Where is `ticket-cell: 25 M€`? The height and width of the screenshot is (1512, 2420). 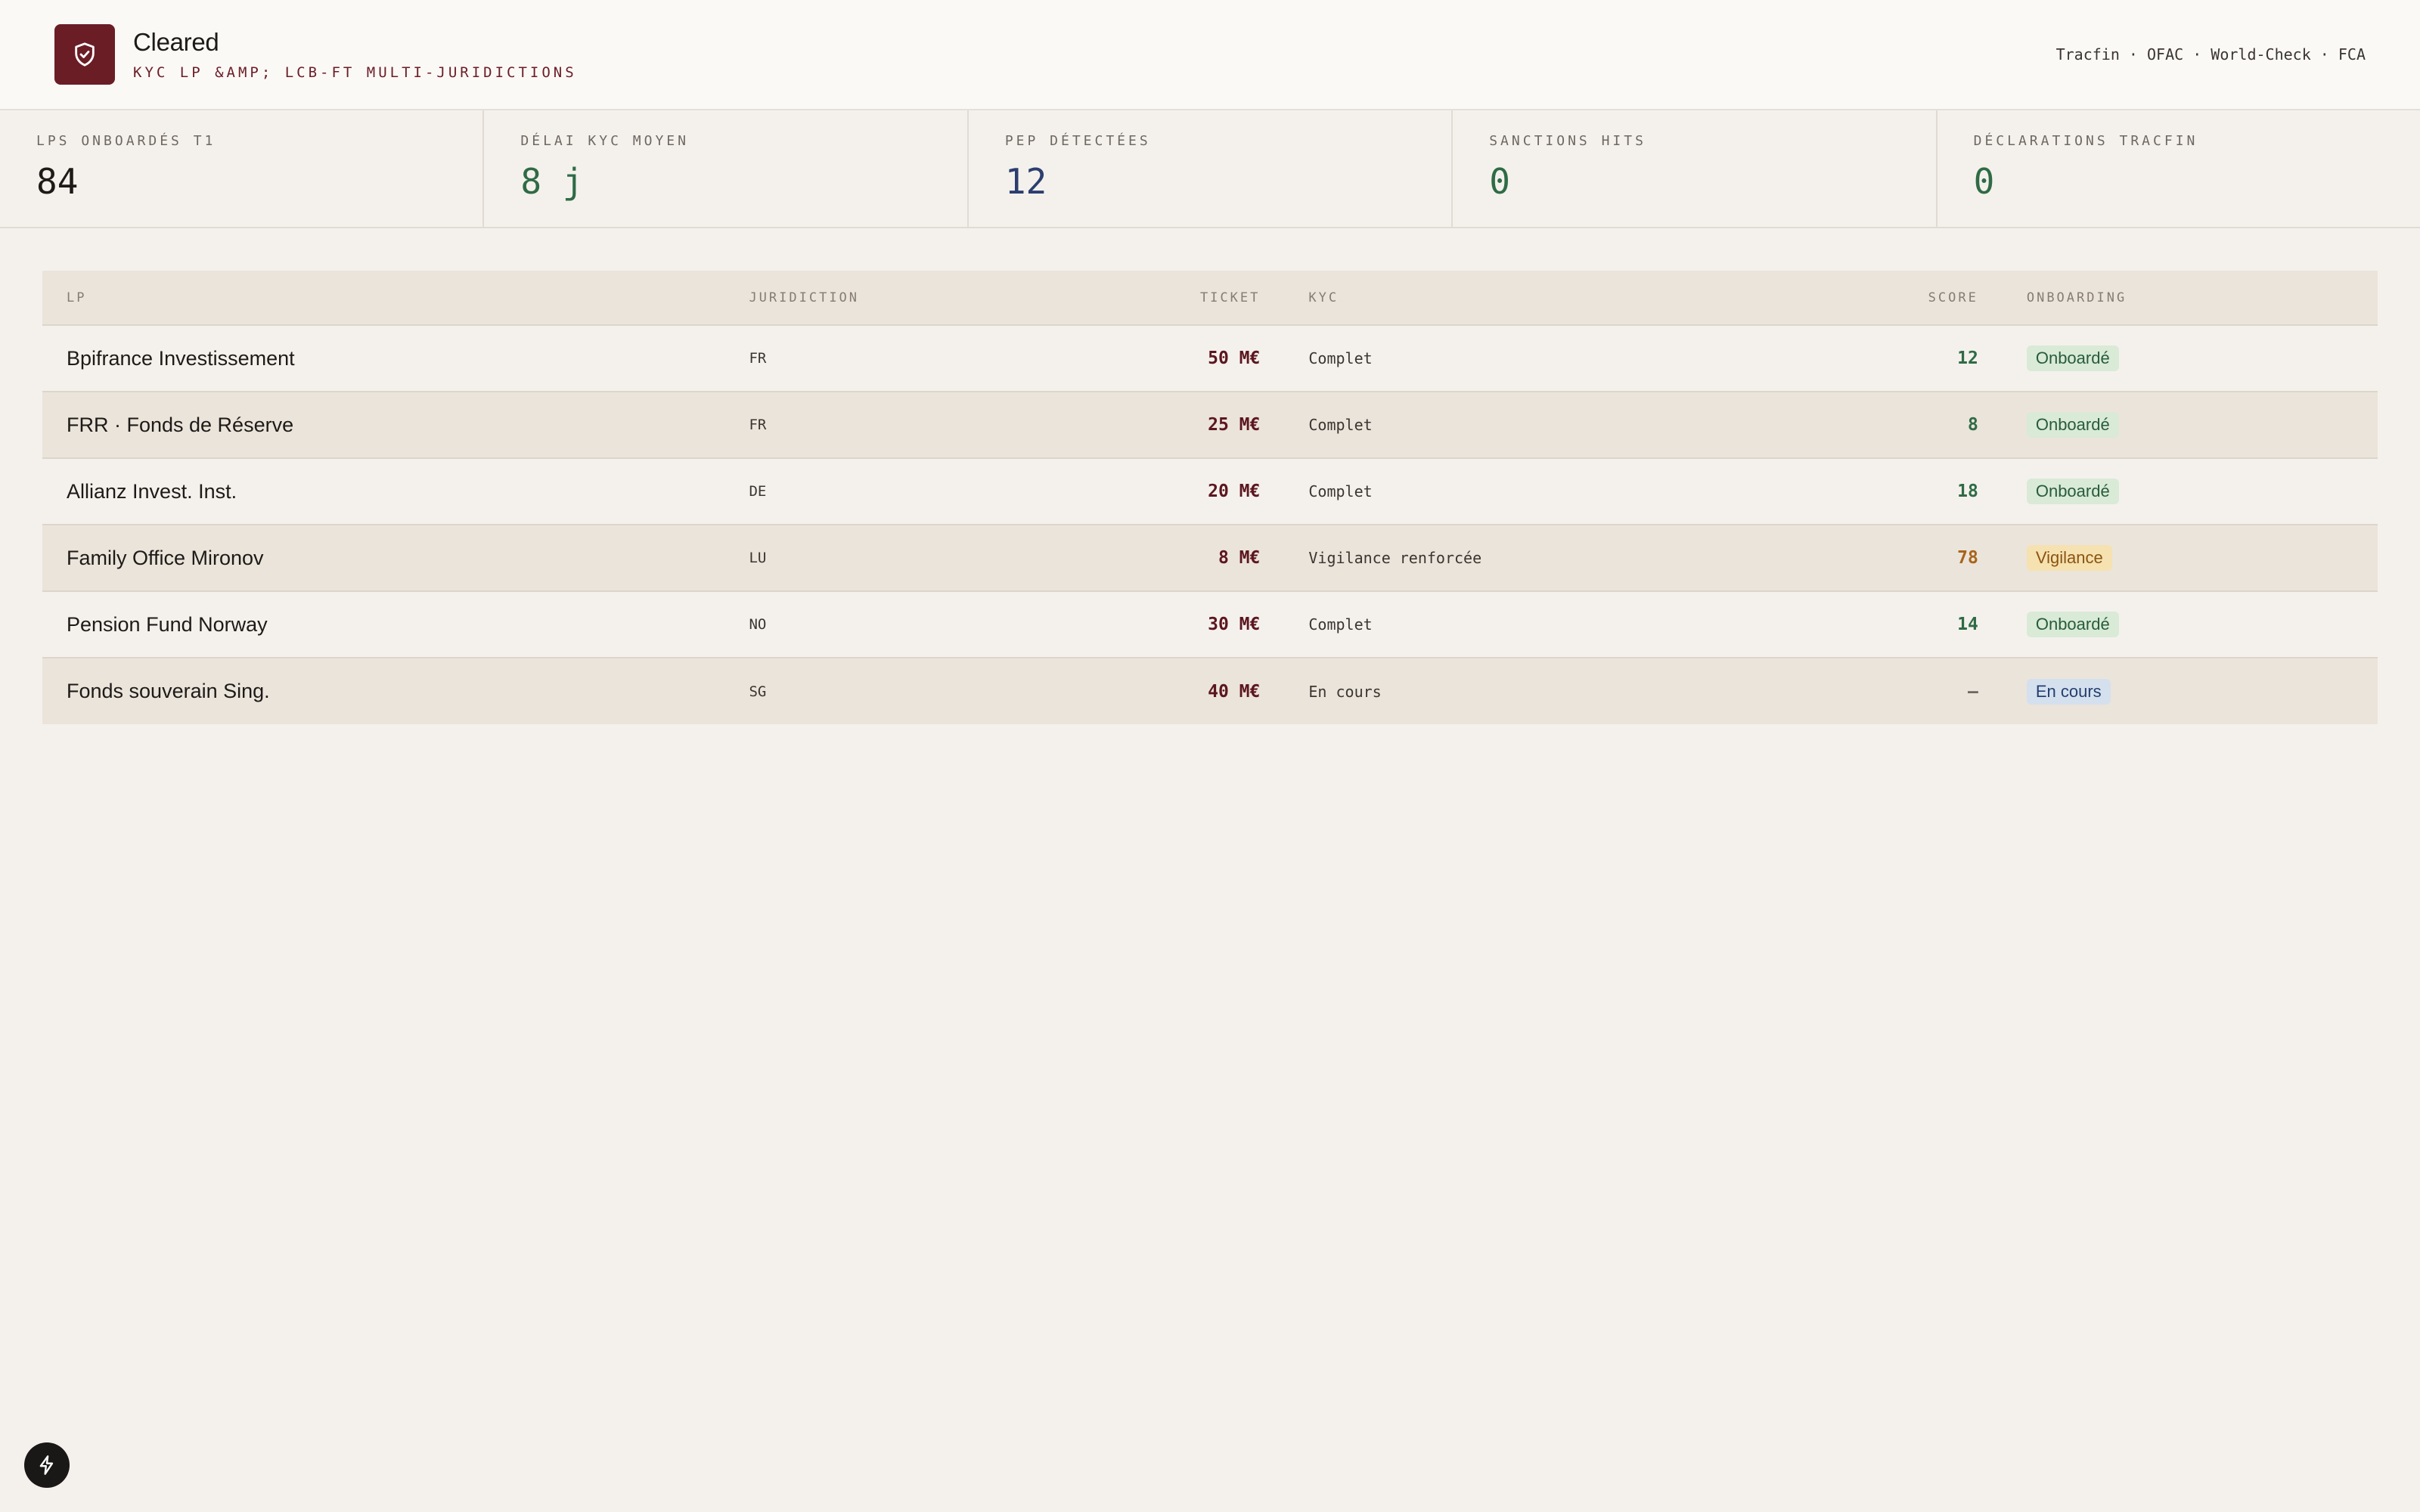 ticket-cell: 25 M€ is located at coordinates (1153, 425).